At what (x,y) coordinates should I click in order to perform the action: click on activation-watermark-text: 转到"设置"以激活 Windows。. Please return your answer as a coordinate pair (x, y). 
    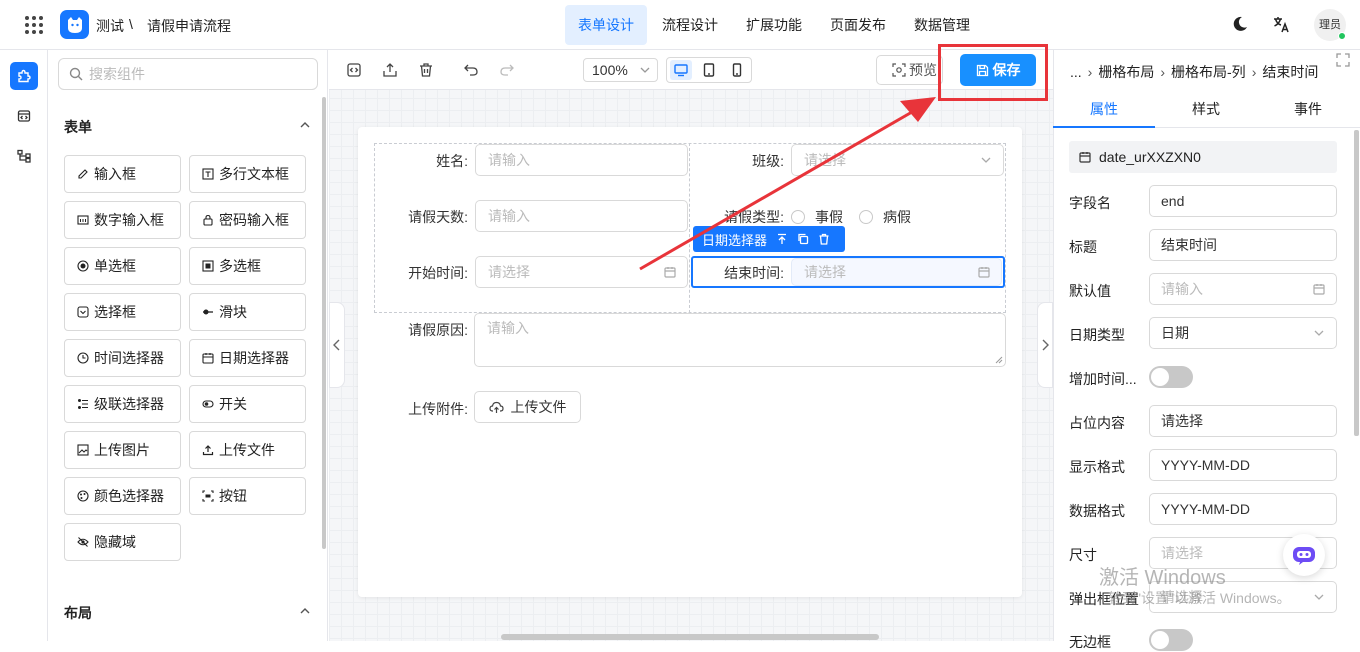
    Looking at the image, I should click on (1199, 598).